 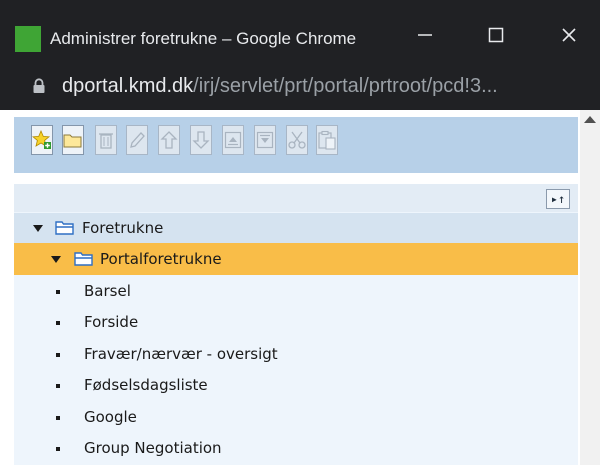 I want to click on delete-button, so click(x=106, y=140).